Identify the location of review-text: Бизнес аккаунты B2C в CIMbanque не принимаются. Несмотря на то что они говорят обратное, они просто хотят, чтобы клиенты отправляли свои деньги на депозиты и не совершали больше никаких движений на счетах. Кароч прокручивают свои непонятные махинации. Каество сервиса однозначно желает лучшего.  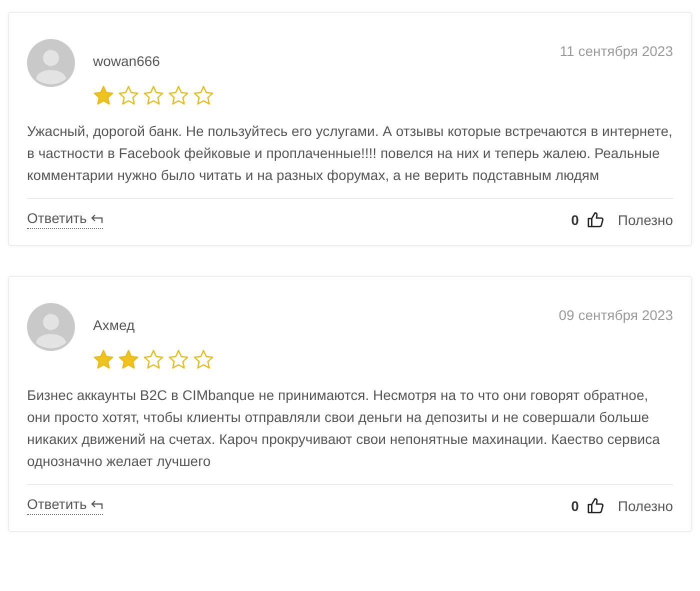
(344, 428).